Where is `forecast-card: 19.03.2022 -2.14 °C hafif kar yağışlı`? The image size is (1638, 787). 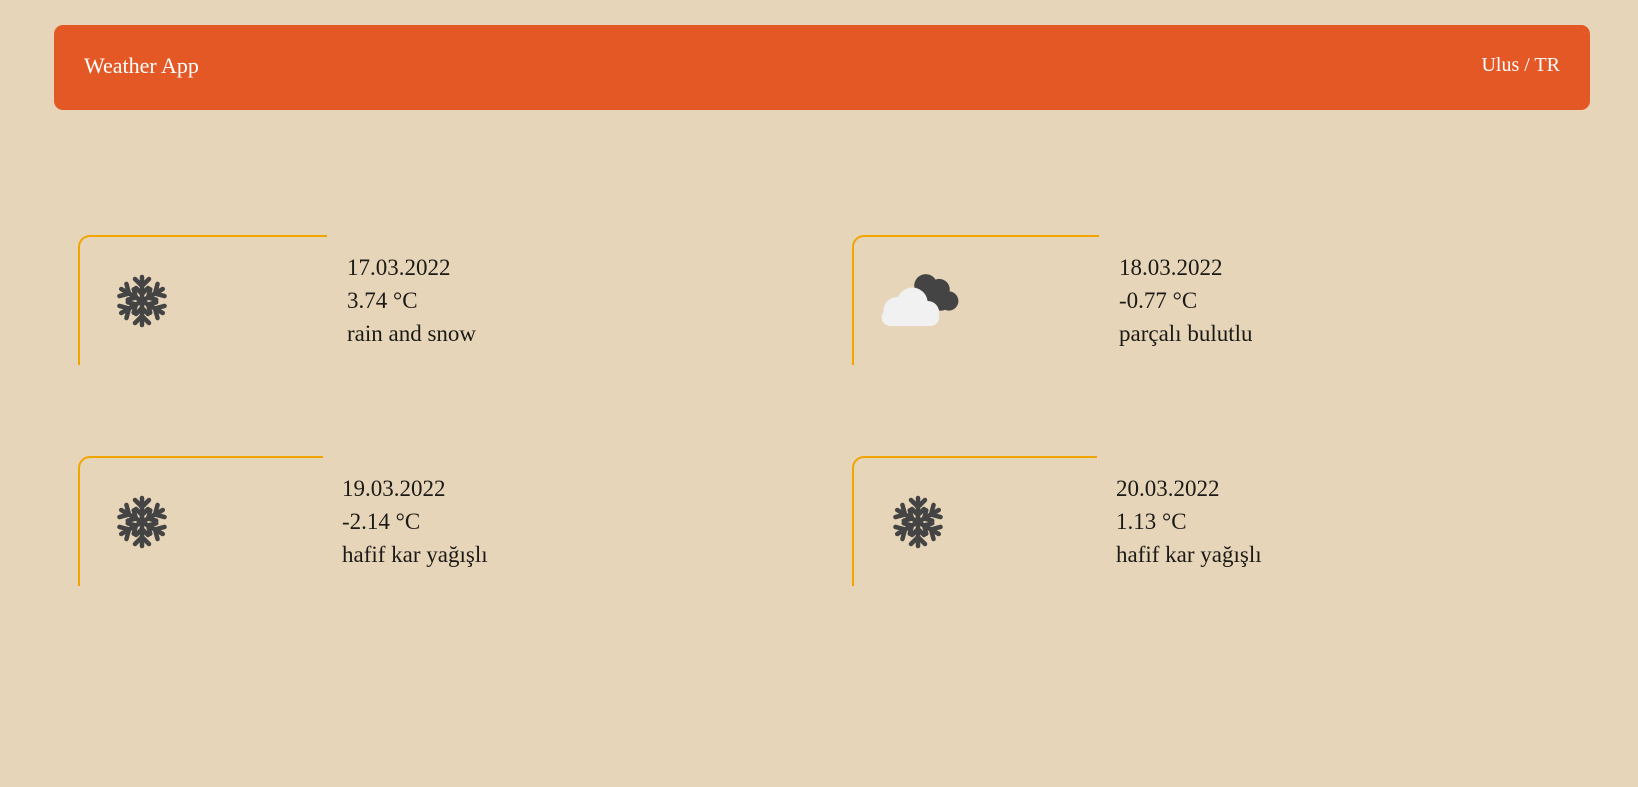 forecast-card: 19.03.2022 -2.14 °C hafif kar yağışlı is located at coordinates (428, 523).